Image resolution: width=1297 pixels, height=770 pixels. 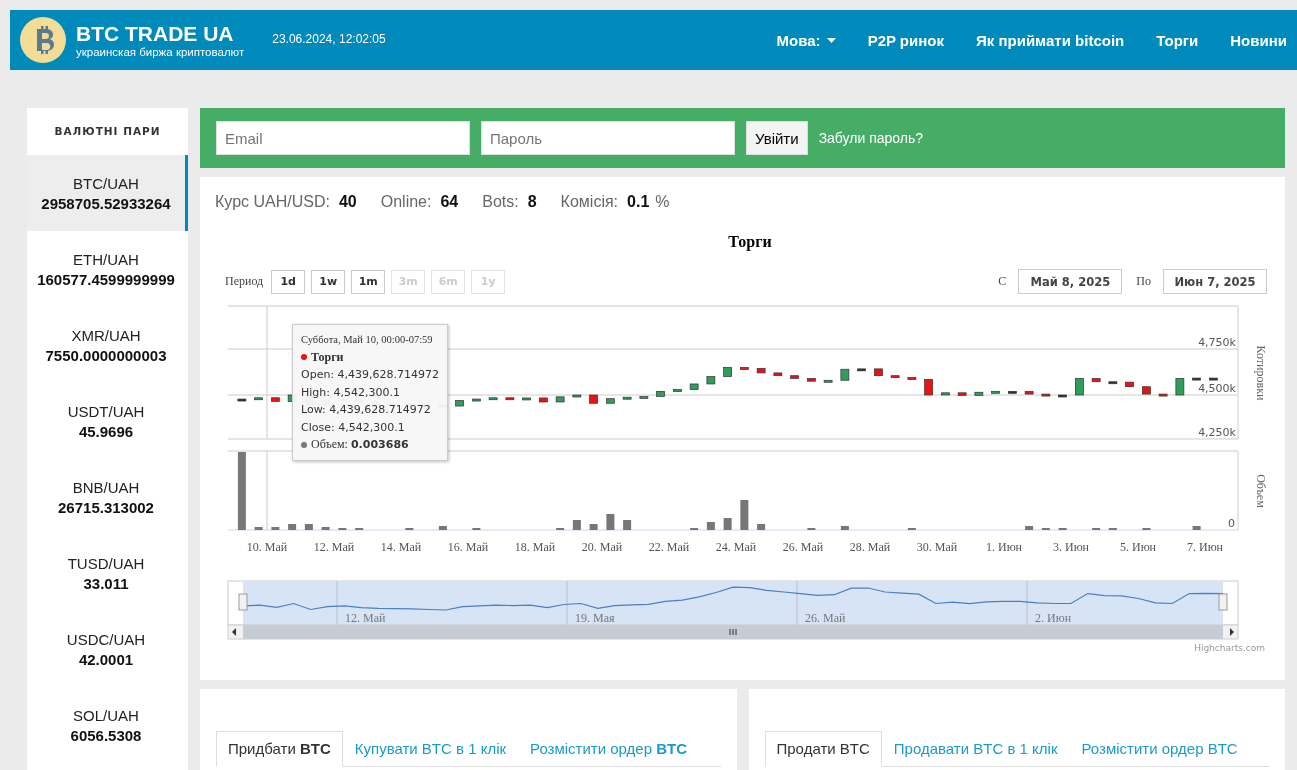 I want to click on stat-value: 64, so click(x=449, y=202).